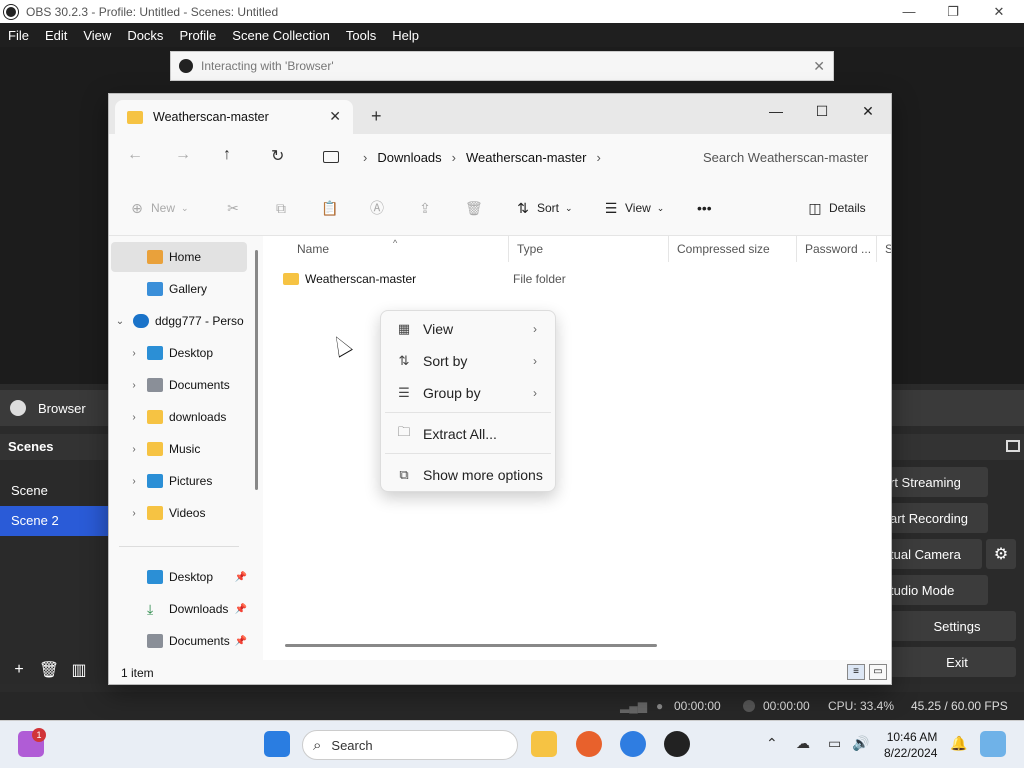  What do you see at coordinates (704, 208) in the screenshot?
I see `more-options-button: •••` at bounding box center [704, 208].